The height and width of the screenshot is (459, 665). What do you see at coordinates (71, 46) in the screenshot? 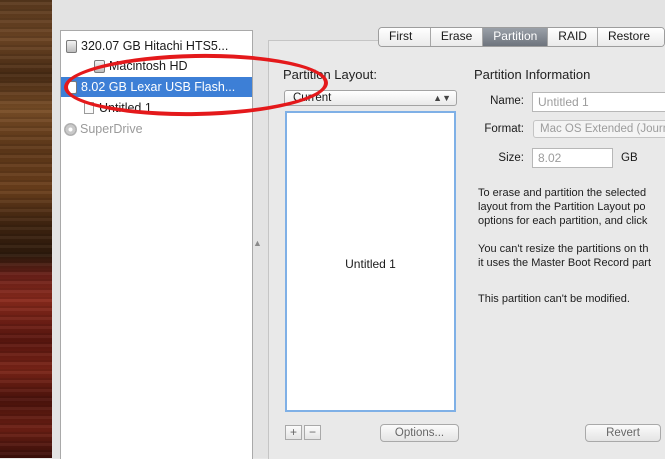
I see `hard-disk-icon` at bounding box center [71, 46].